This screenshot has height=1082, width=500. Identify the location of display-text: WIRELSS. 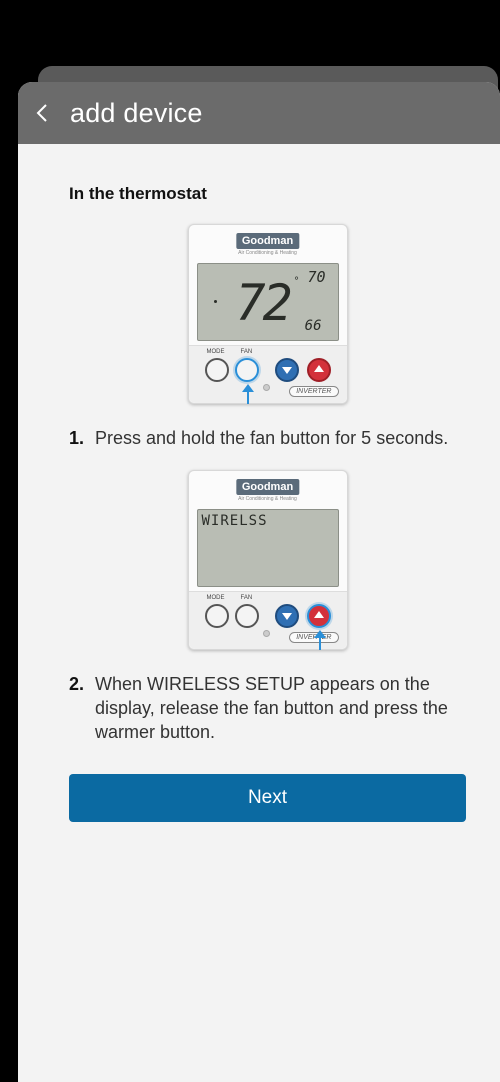
(234, 521).